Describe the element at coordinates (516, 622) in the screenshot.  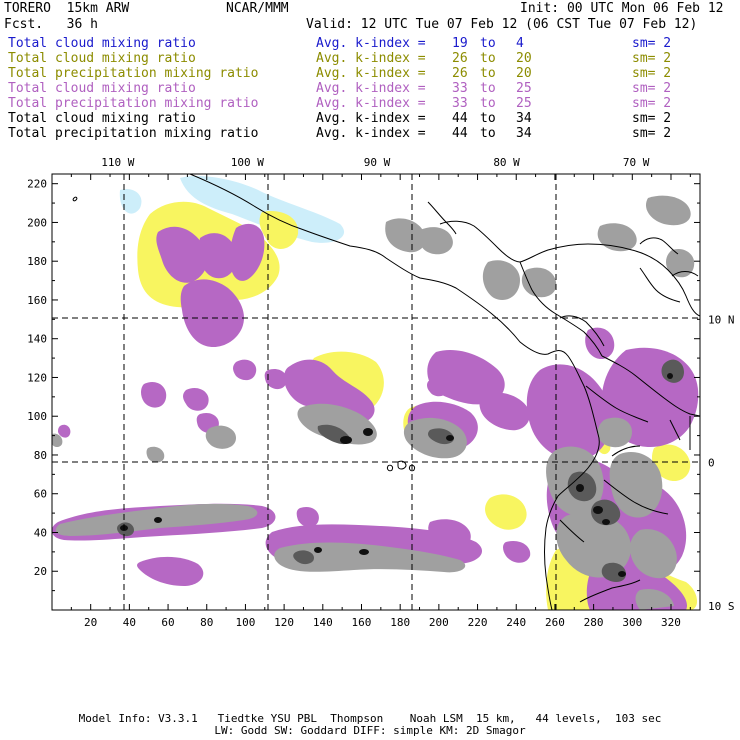
I see `x-tick-label: 240` at that location.